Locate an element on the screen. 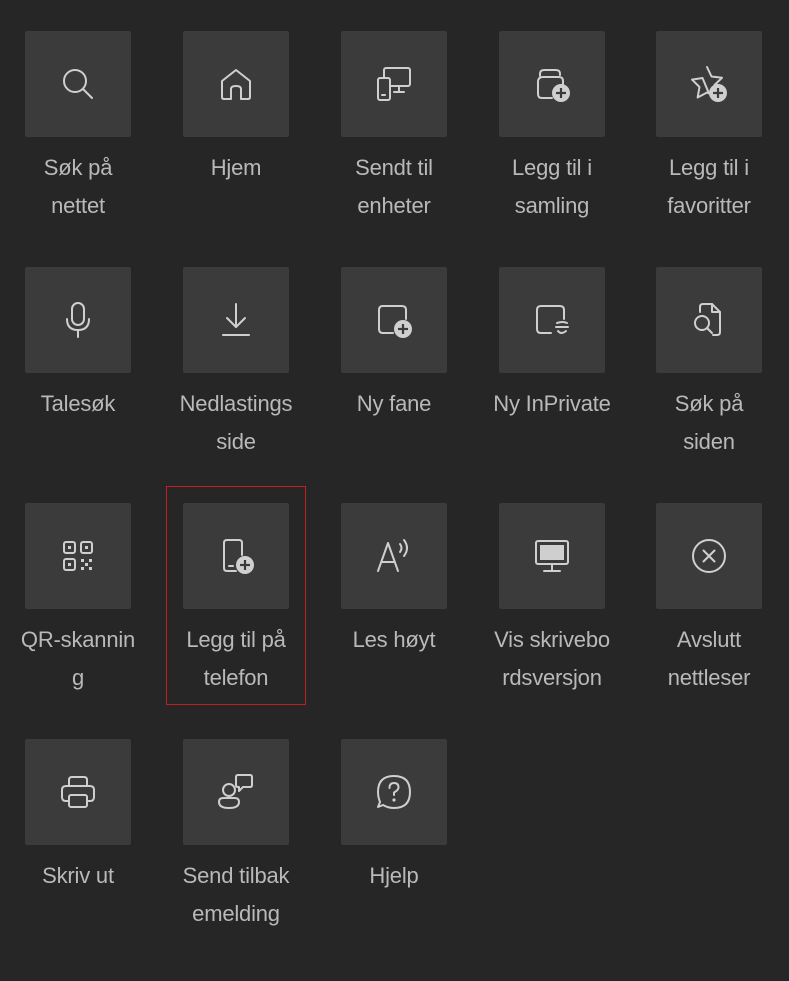 Image resolution: width=789 pixels, height=981 pixels. search-icon is located at coordinates (78, 84).